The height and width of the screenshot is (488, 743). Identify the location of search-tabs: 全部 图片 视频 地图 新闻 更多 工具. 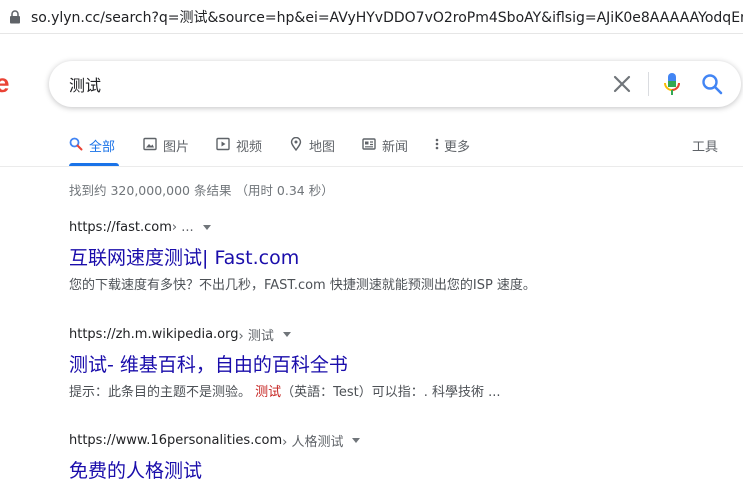
(371, 148).